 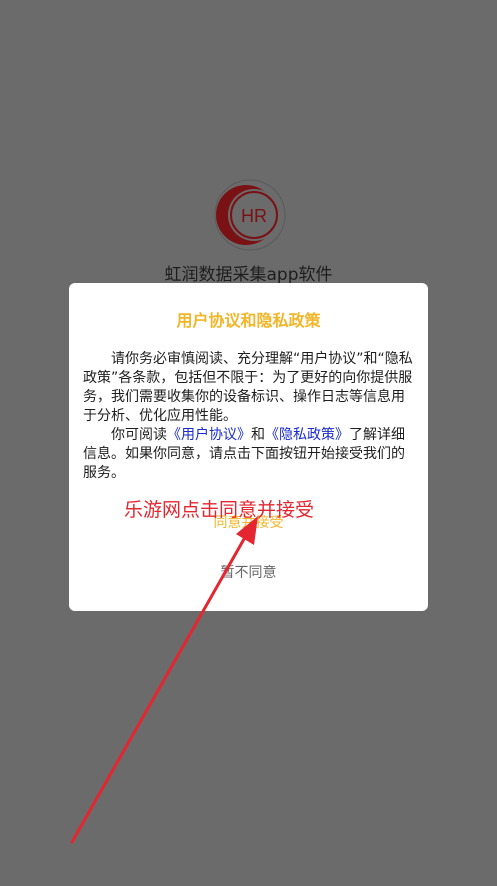 What do you see at coordinates (139, 435) in the screenshot?
I see `paragraph-2-intro: 你可阅读` at bounding box center [139, 435].